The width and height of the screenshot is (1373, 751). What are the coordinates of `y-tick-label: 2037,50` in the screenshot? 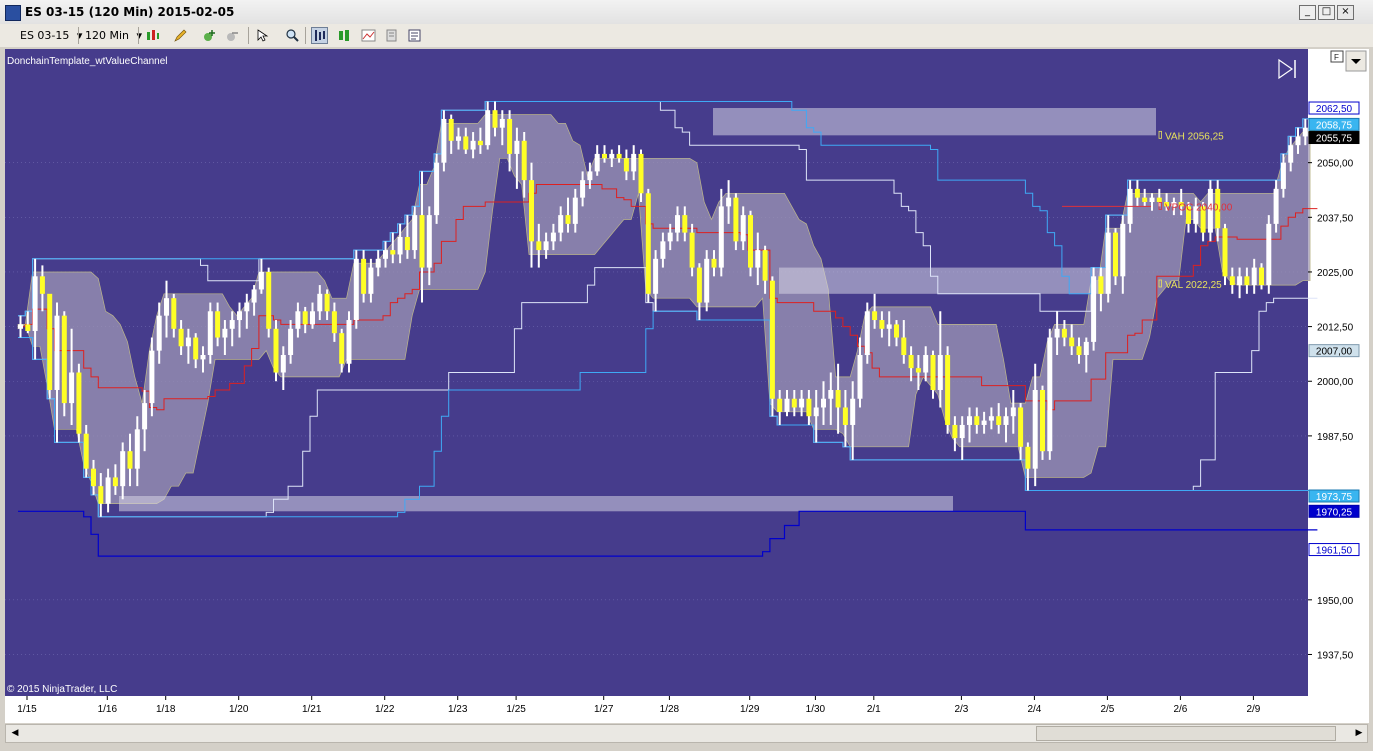 It's located at (1335, 218).